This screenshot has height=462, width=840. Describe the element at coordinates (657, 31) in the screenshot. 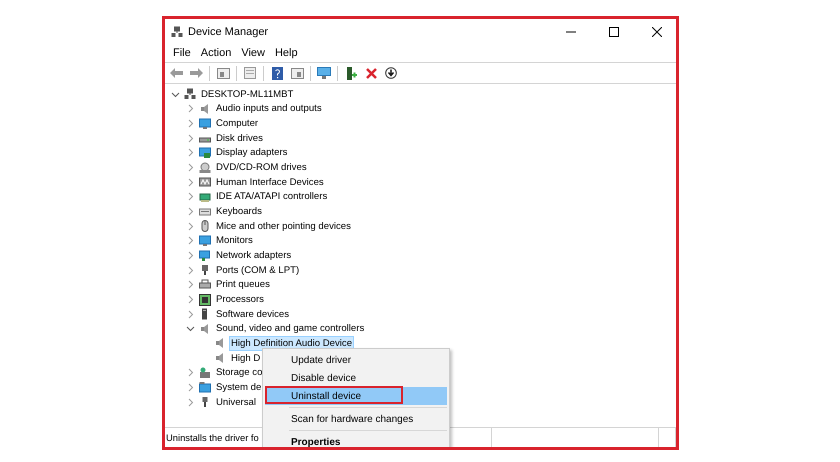

I see `close-icon` at that location.